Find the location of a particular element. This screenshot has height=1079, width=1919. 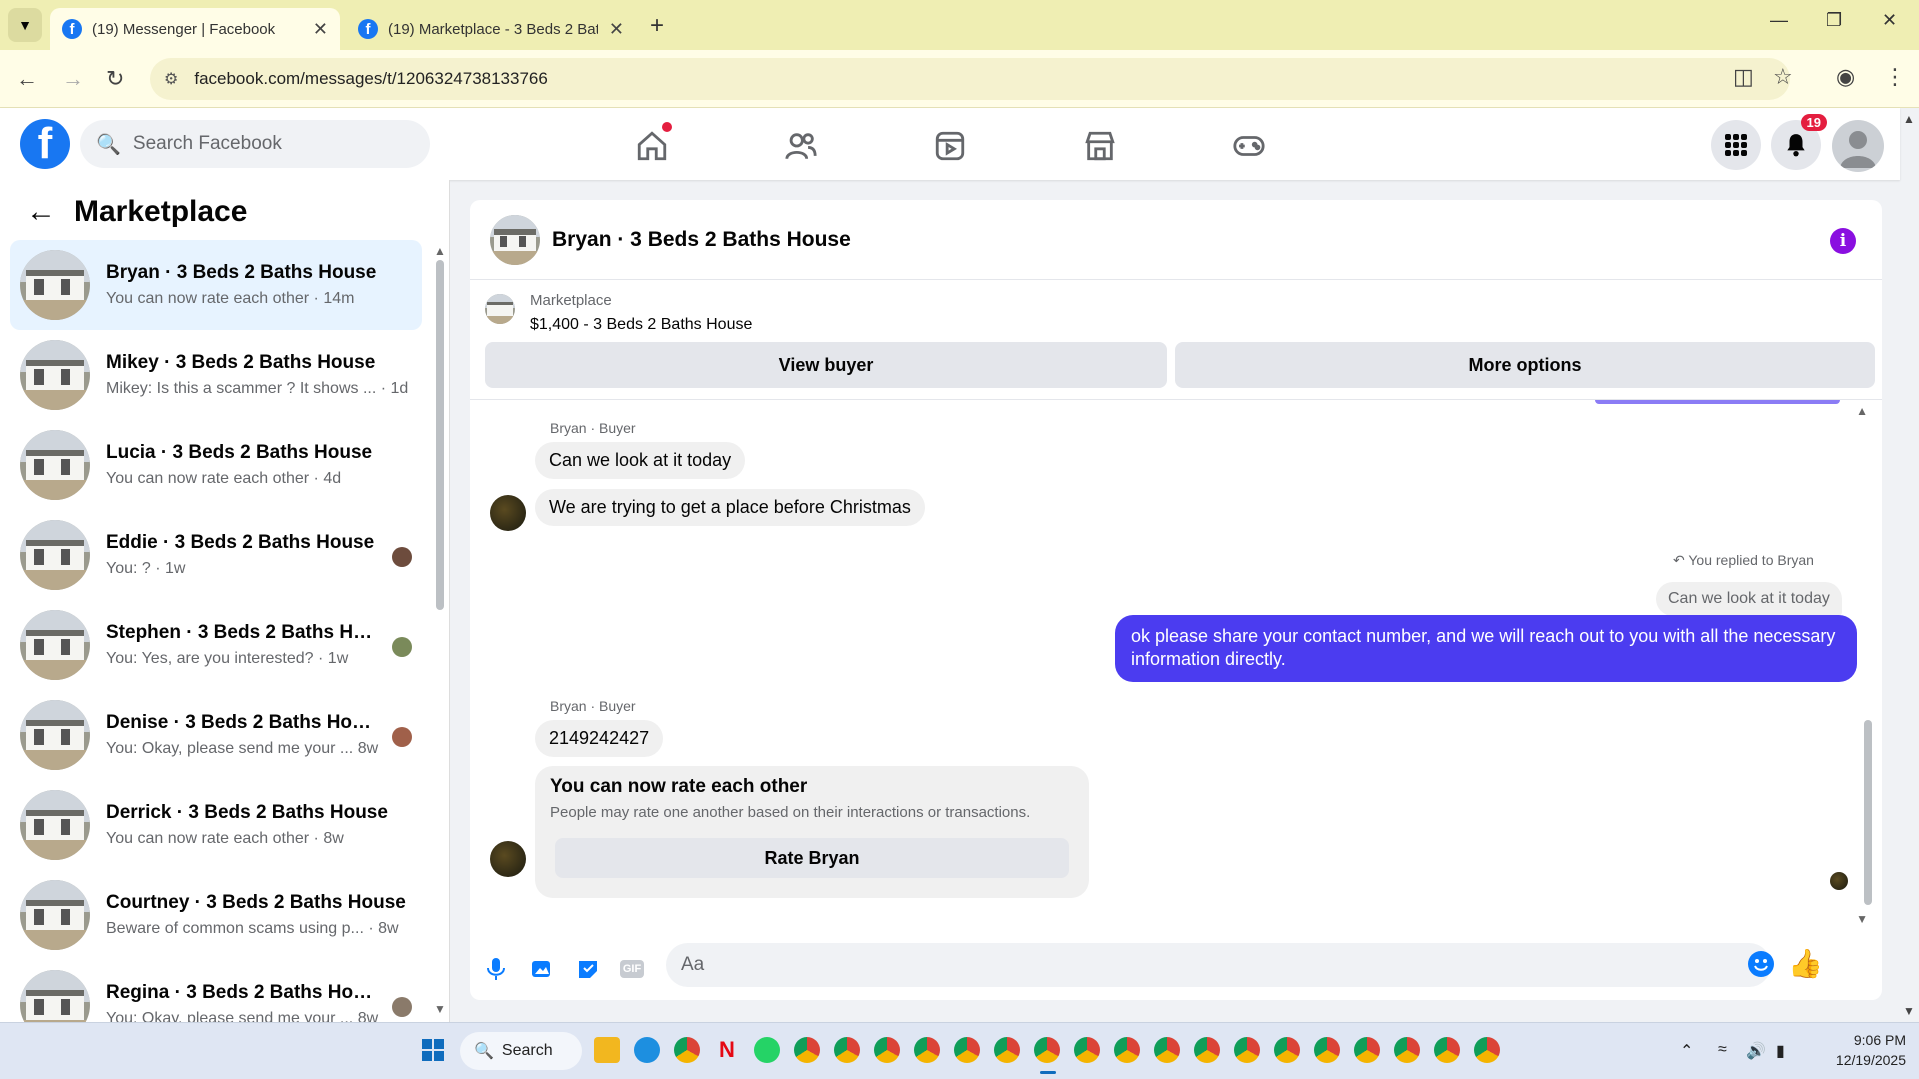

reload-icon: ↻ is located at coordinates (115, 79).